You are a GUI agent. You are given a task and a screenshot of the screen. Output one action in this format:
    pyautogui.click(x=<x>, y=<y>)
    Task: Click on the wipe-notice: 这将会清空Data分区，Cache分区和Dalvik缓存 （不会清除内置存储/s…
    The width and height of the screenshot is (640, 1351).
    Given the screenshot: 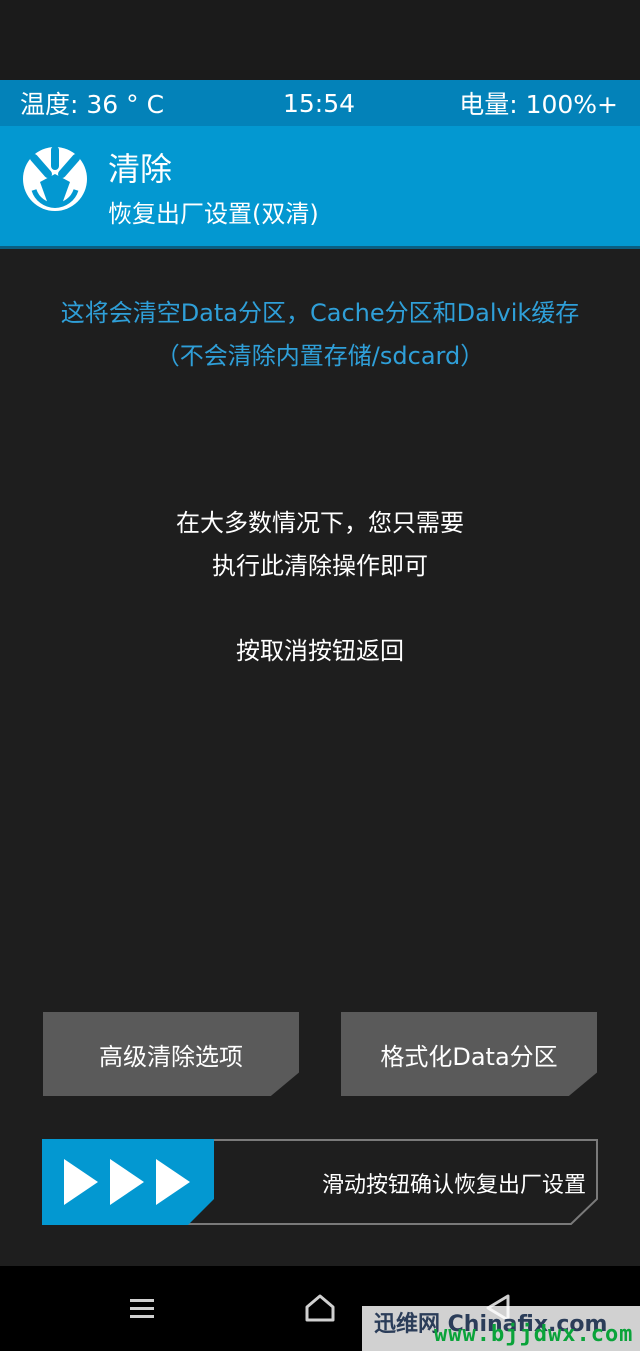 What is the action you would take?
    pyautogui.click(x=320, y=335)
    